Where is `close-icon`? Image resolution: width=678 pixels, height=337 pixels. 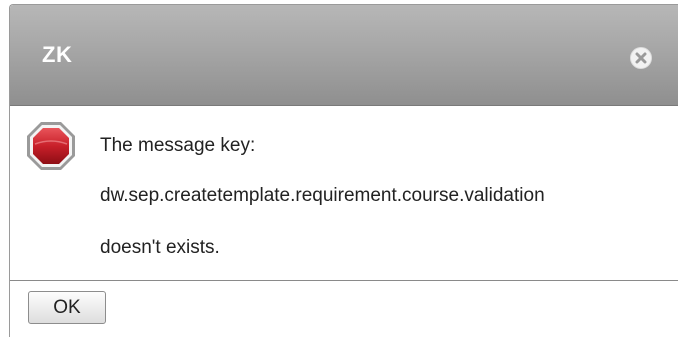 close-icon is located at coordinates (641, 58).